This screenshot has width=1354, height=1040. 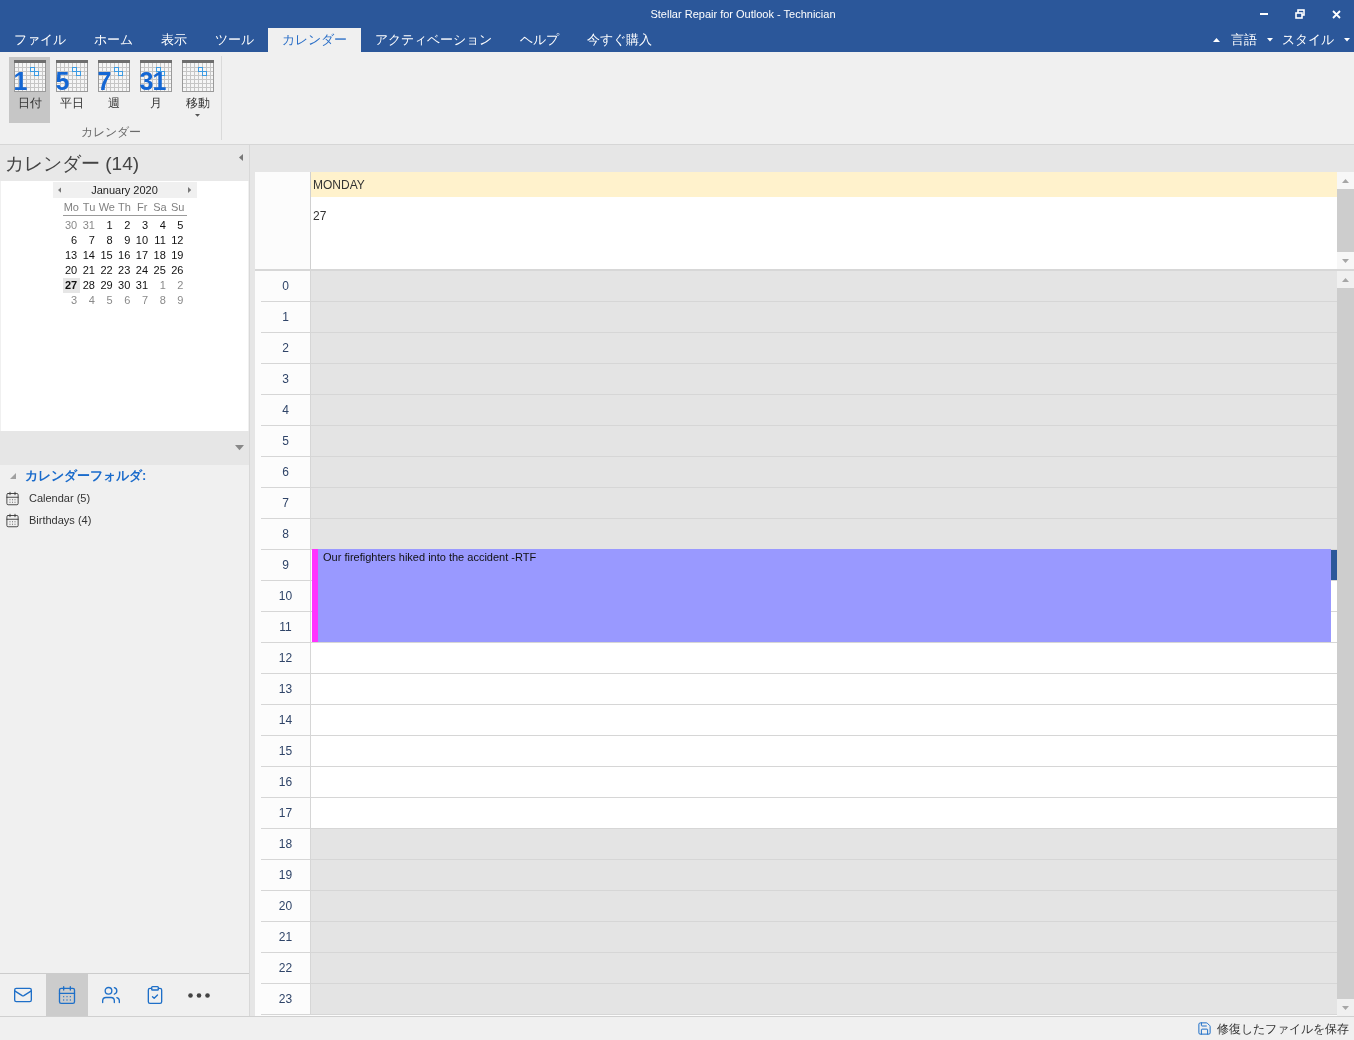 I want to click on menu-tab: ヘルプ, so click(x=539, y=40).